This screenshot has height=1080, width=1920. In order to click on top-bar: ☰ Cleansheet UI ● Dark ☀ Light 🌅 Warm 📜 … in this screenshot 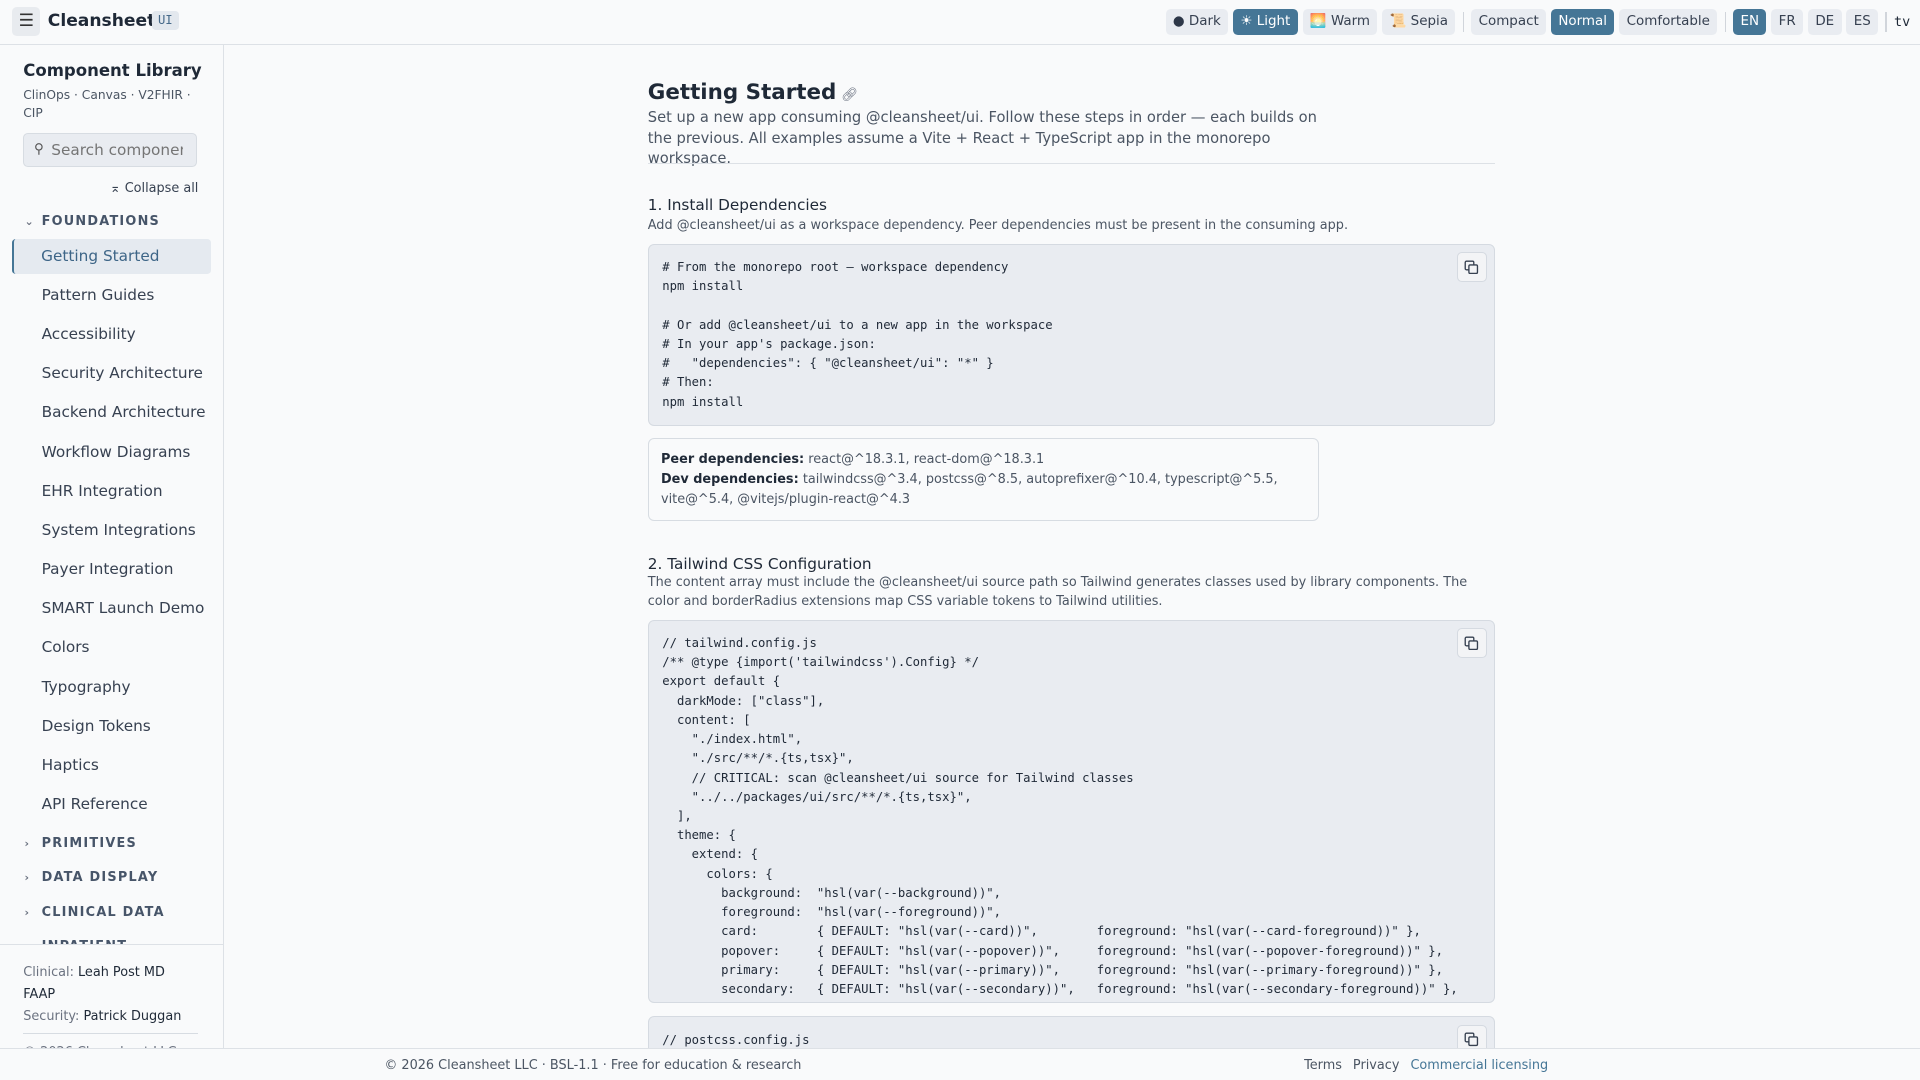, I will do `click(960, 23)`.